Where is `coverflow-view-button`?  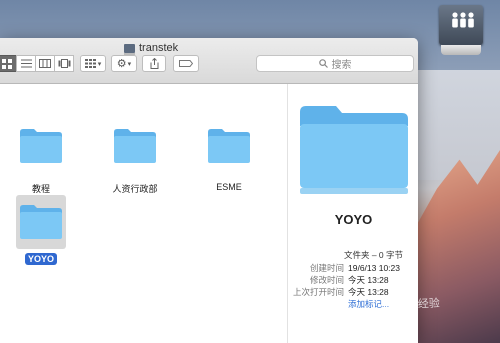 coverflow-view-button is located at coordinates (64, 63).